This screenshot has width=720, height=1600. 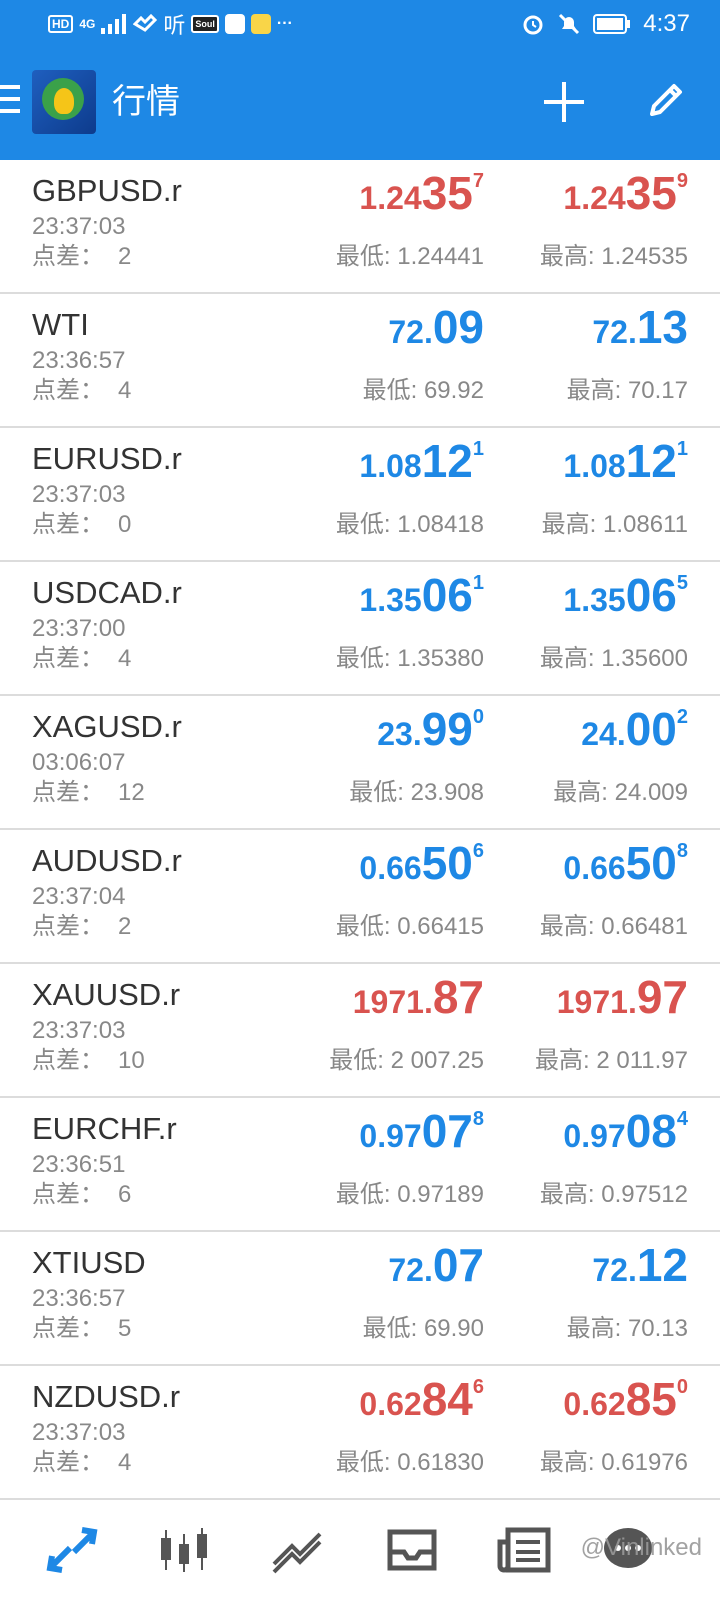 What do you see at coordinates (568, 327) in the screenshot?
I see `ask-price: 72.13` at bounding box center [568, 327].